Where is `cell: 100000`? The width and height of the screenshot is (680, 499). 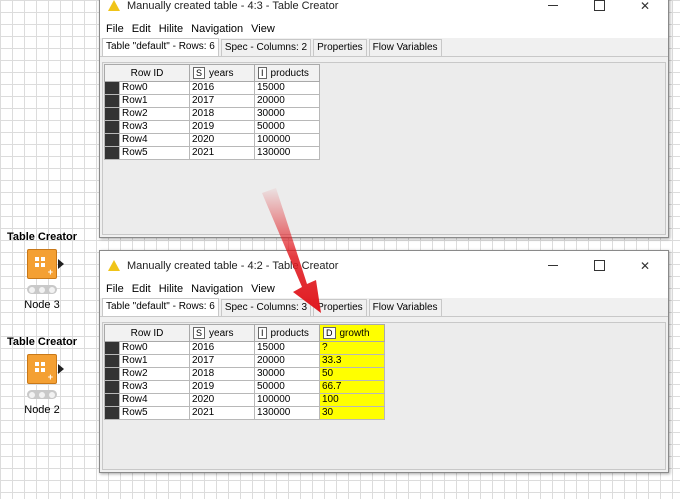 cell: 100000 is located at coordinates (287, 140).